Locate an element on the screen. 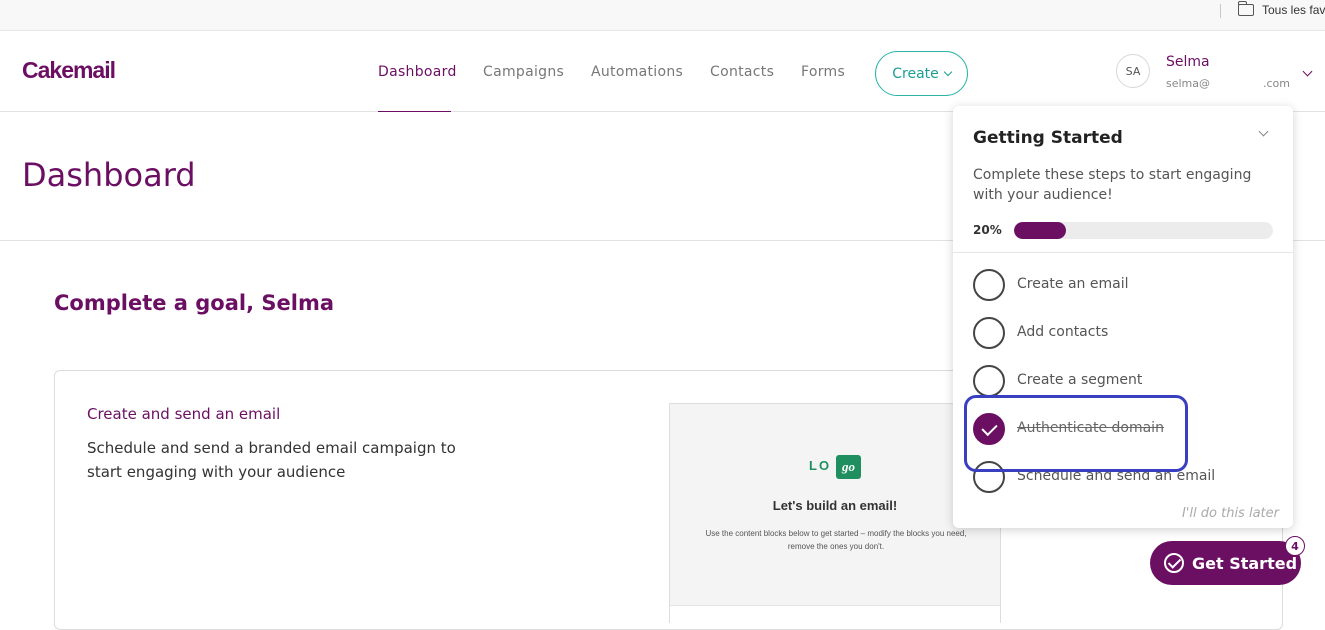 The width and height of the screenshot is (1325, 630). step-label: Create a segment is located at coordinates (1079, 380).